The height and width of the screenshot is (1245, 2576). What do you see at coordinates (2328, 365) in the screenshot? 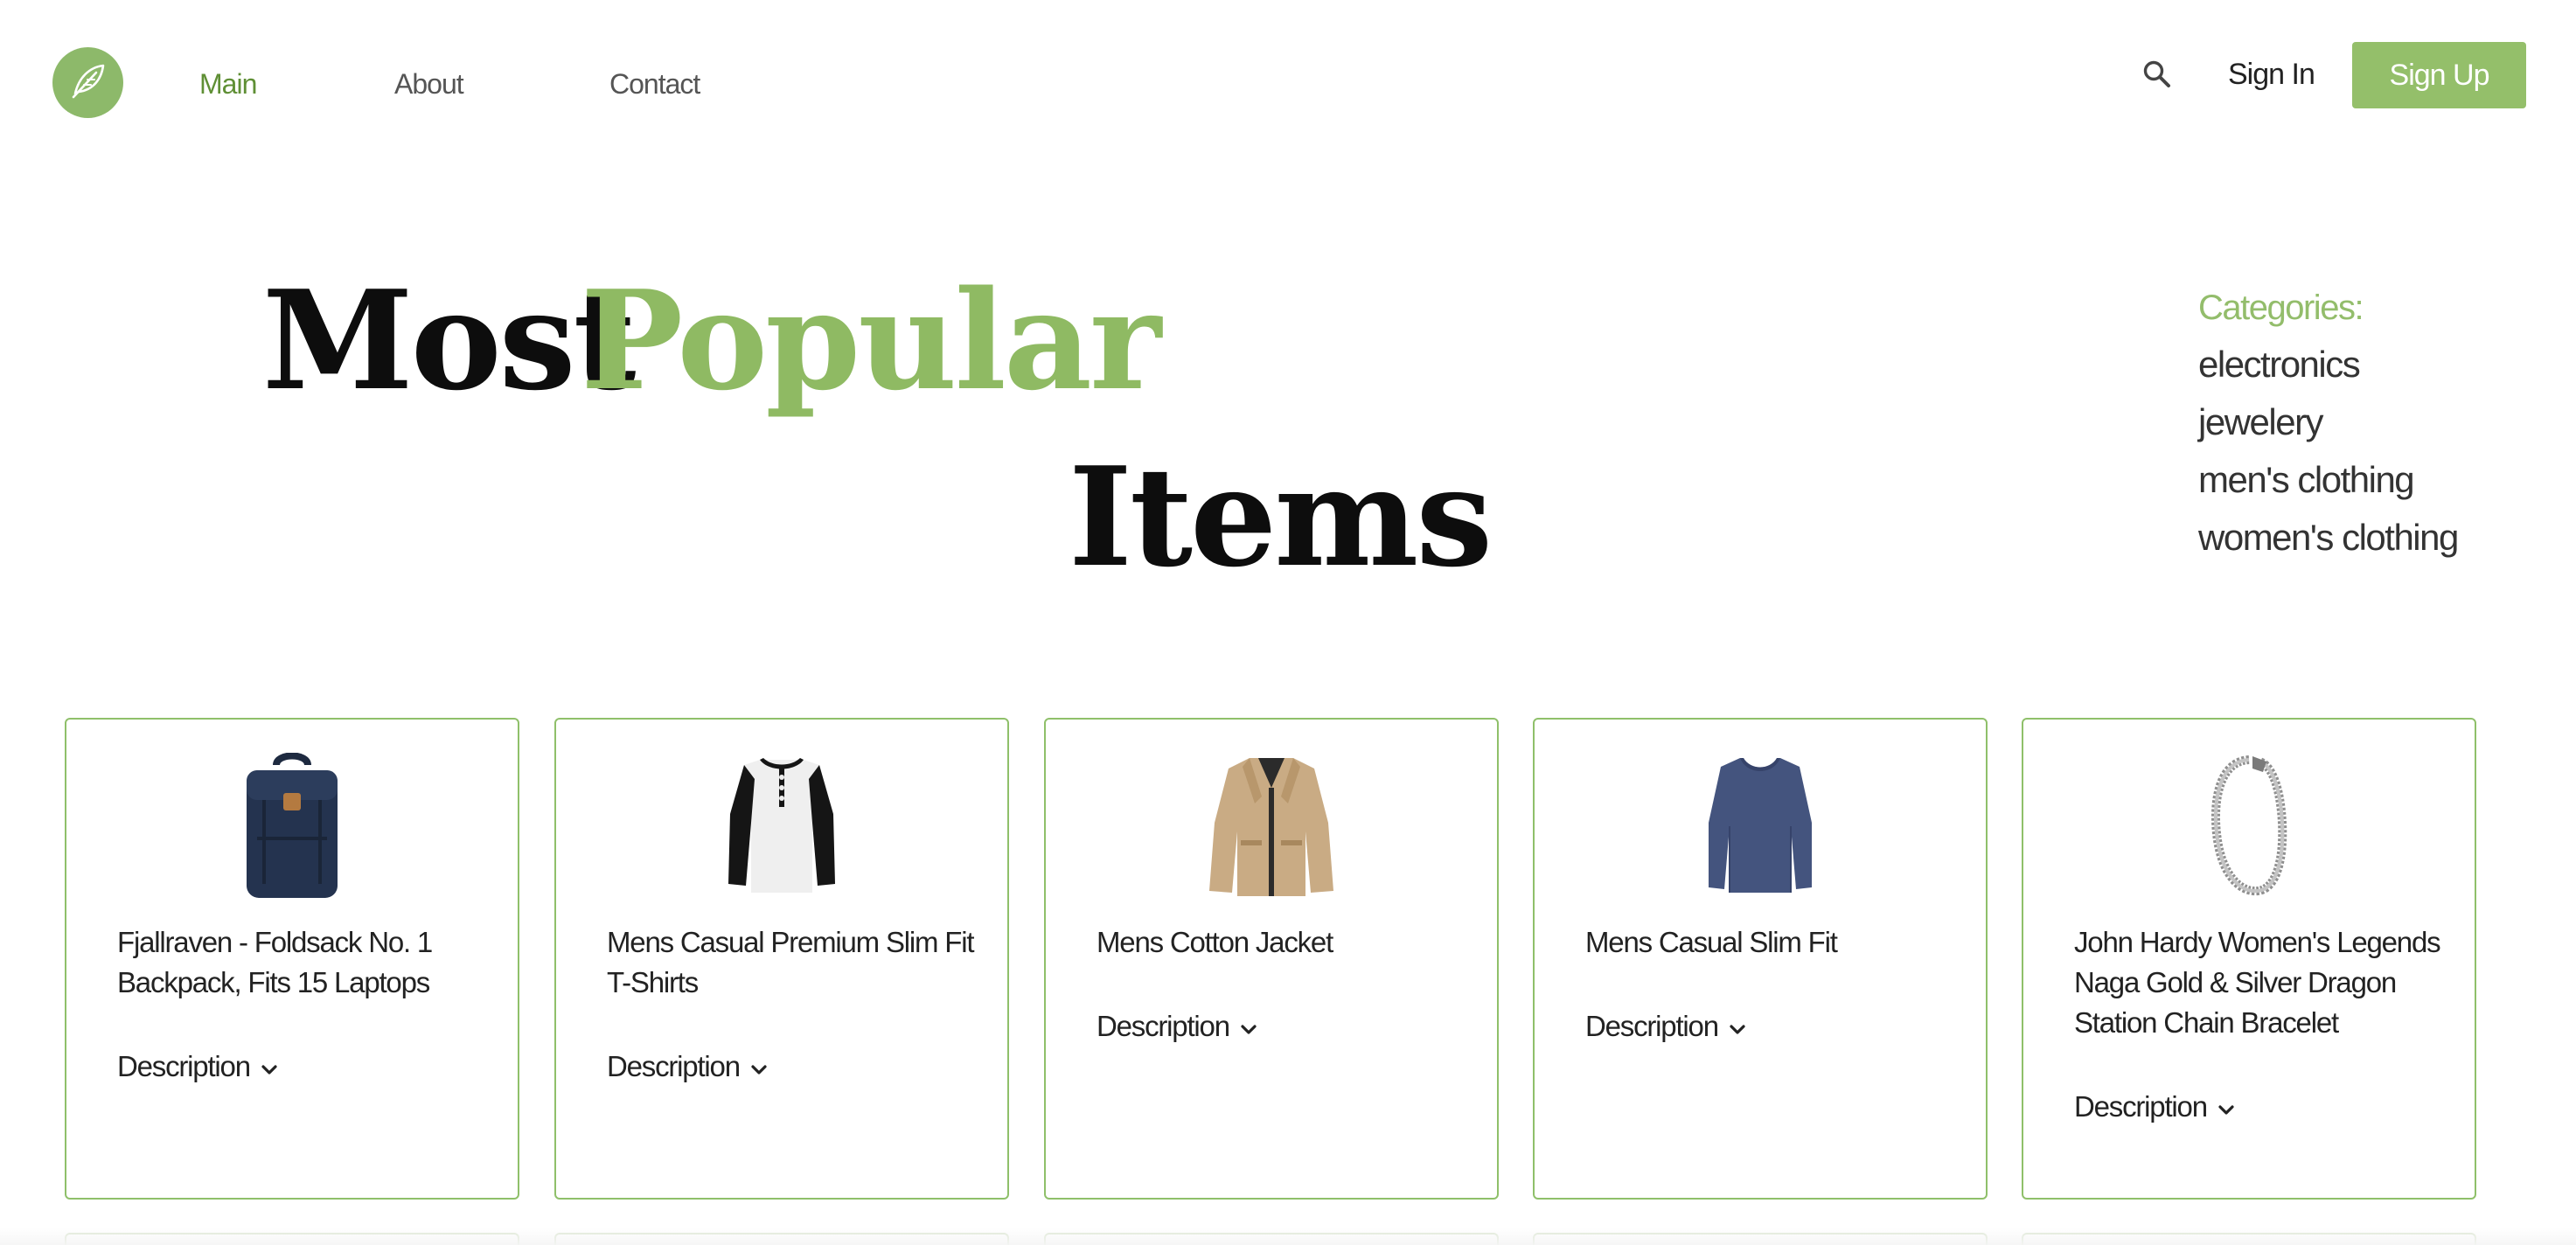
I see `category-electronics: electronics` at bounding box center [2328, 365].